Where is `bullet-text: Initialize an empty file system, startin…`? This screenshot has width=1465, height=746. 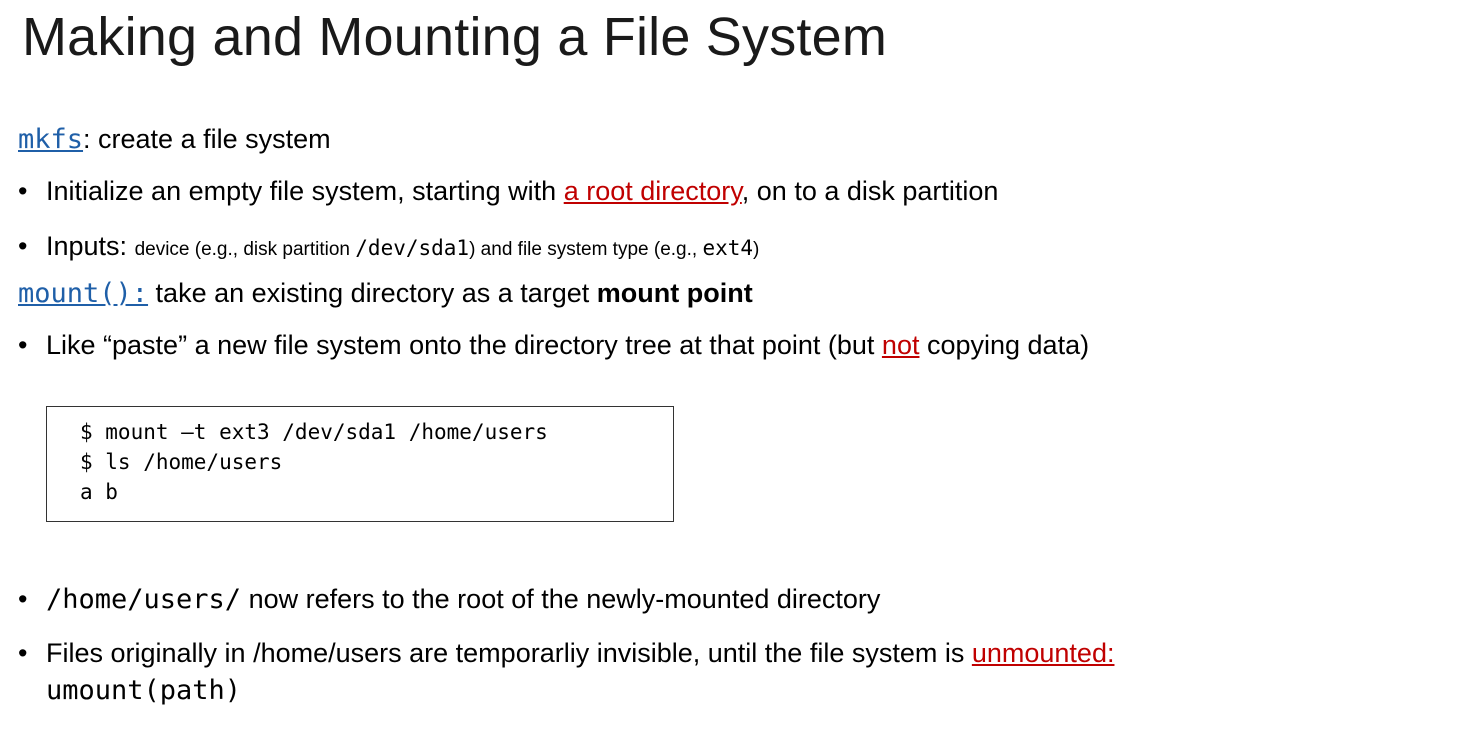 bullet-text: Initialize an empty file system, startin… is located at coordinates (305, 191).